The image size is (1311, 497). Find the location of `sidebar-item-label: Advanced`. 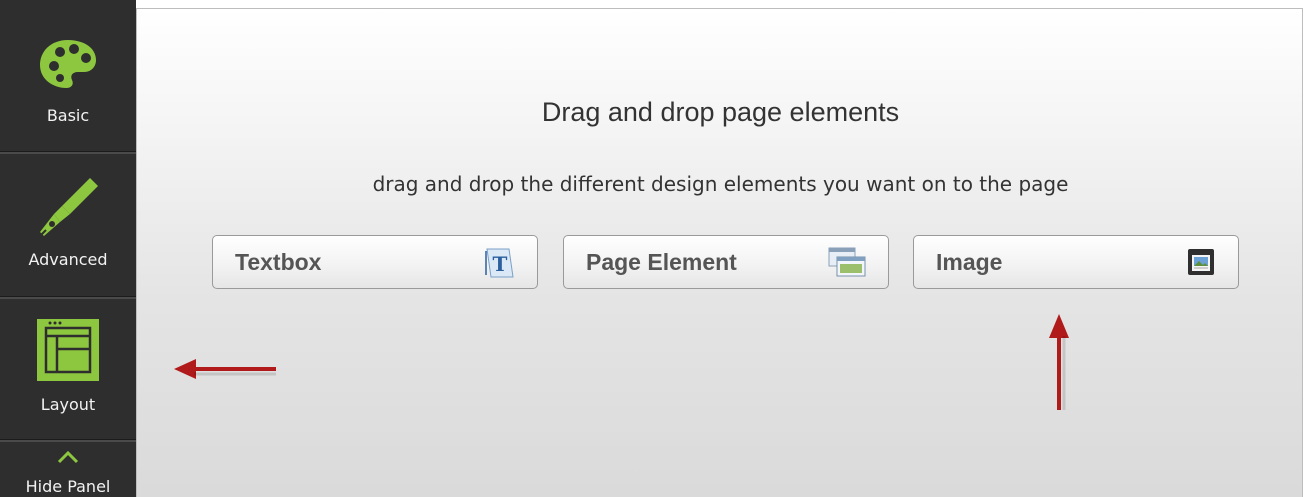

sidebar-item-label: Advanced is located at coordinates (68, 259).